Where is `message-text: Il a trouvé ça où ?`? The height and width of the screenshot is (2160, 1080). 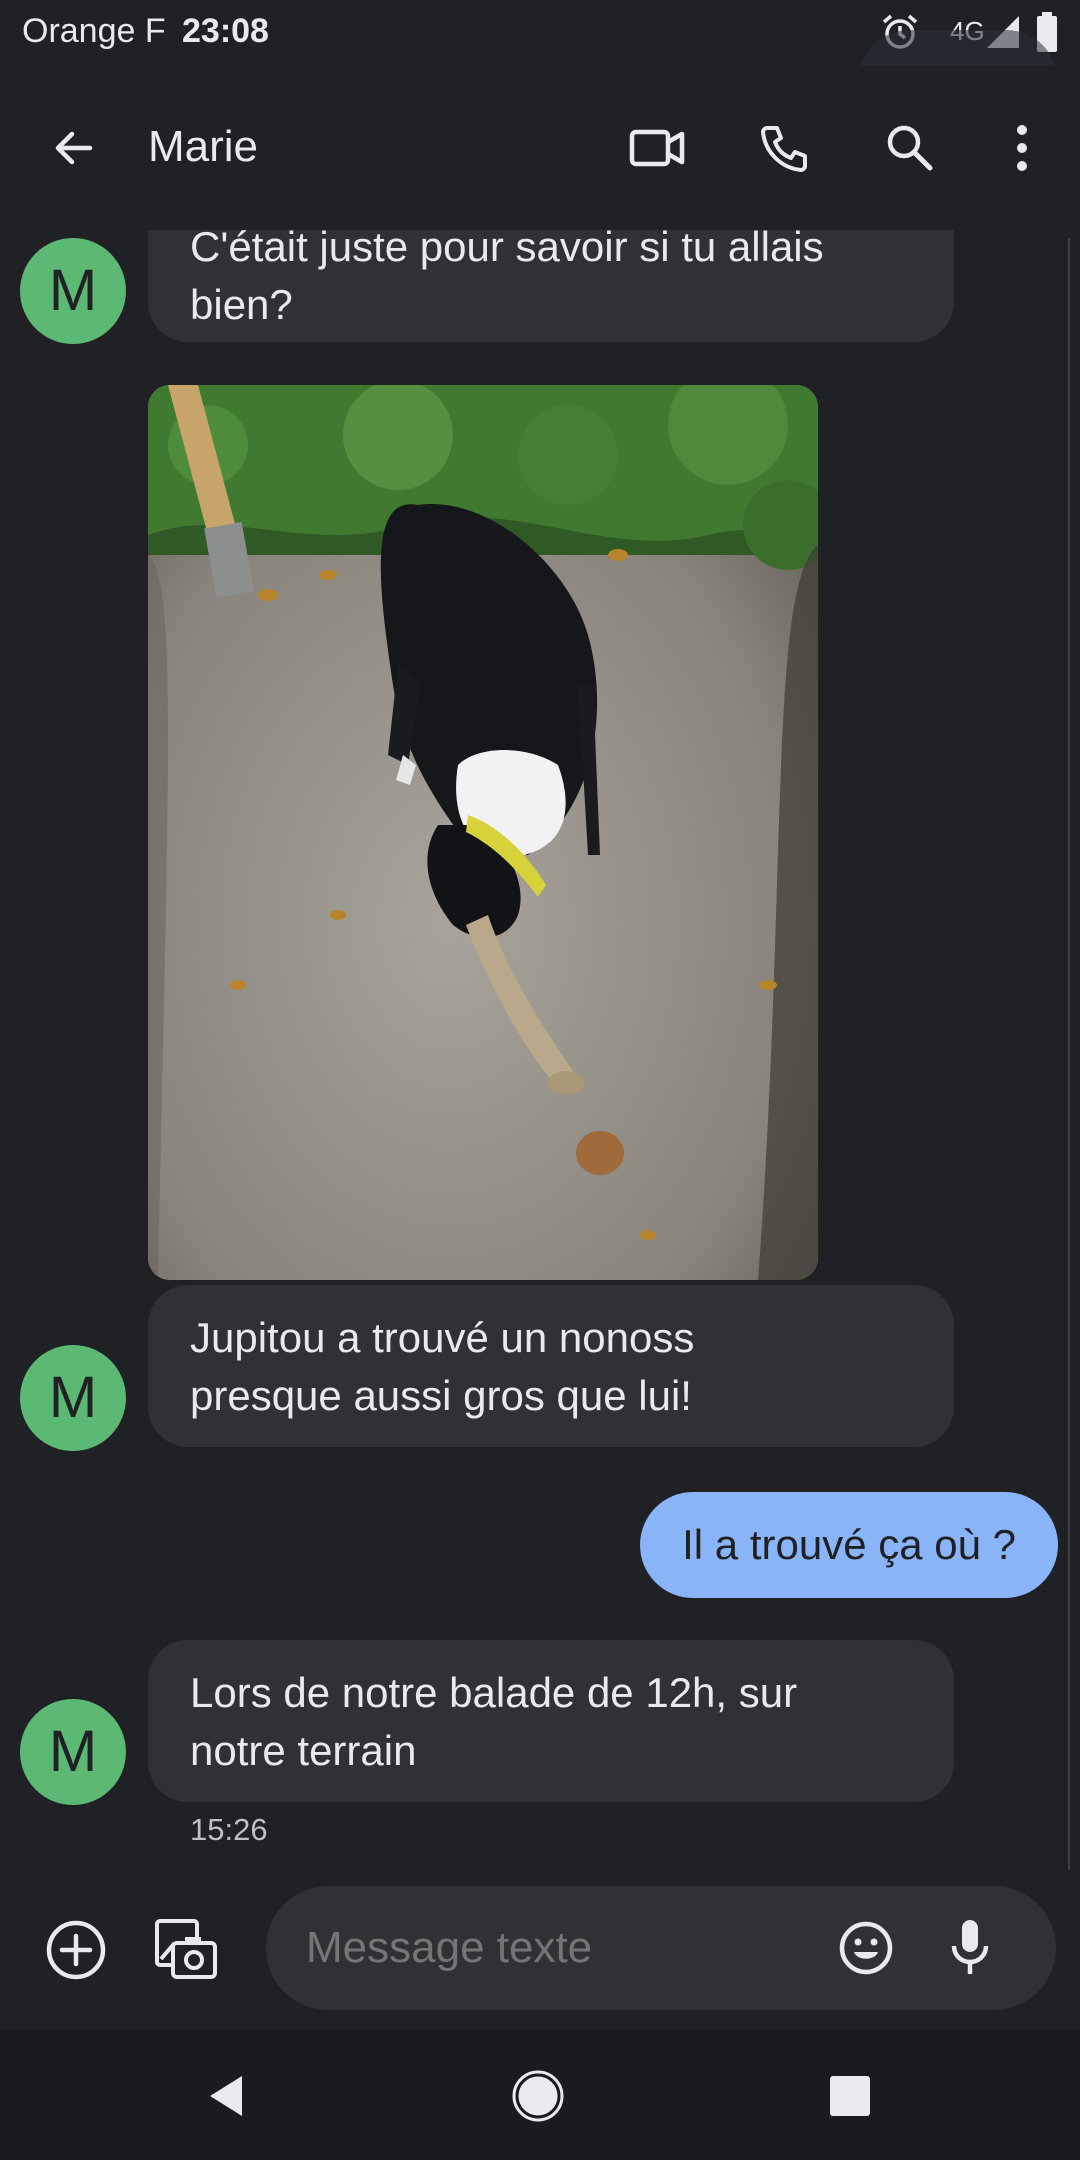
message-text: Il a trouvé ça où ? is located at coordinates (849, 1544).